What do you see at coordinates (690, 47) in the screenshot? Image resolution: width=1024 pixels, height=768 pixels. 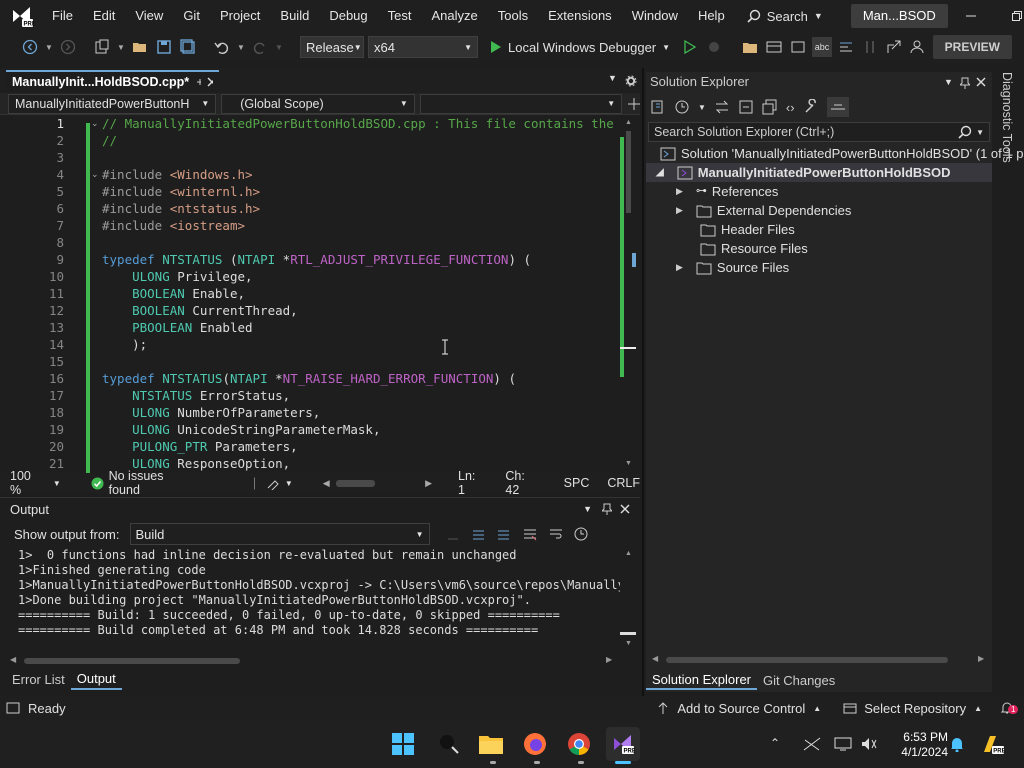 I see `start-without-debugging-button` at bounding box center [690, 47].